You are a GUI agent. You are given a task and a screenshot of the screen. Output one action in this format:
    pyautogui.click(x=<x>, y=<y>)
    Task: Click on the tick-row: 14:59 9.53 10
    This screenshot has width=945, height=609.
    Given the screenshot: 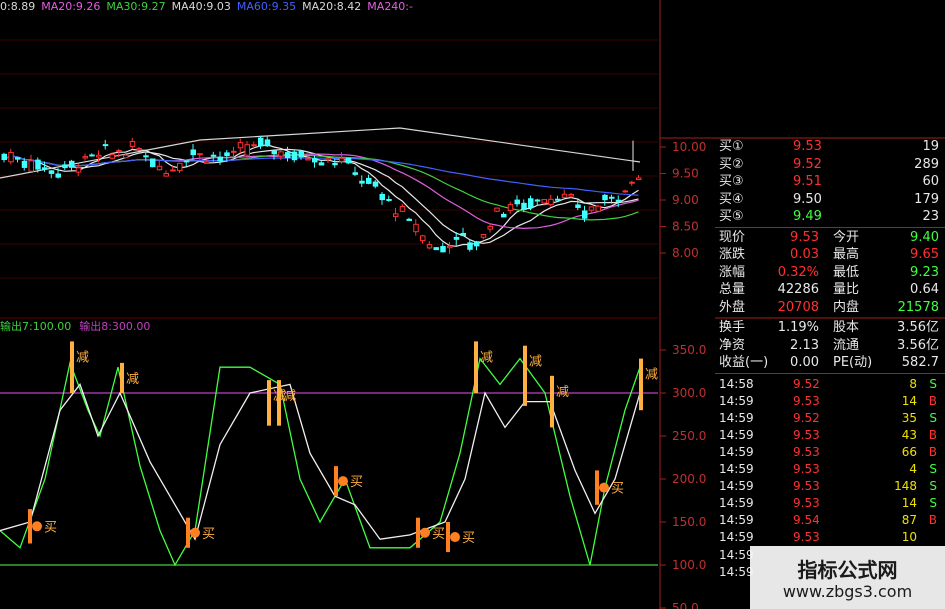 What is the action you would take?
    pyautogui.click(x=829, y=537)
    